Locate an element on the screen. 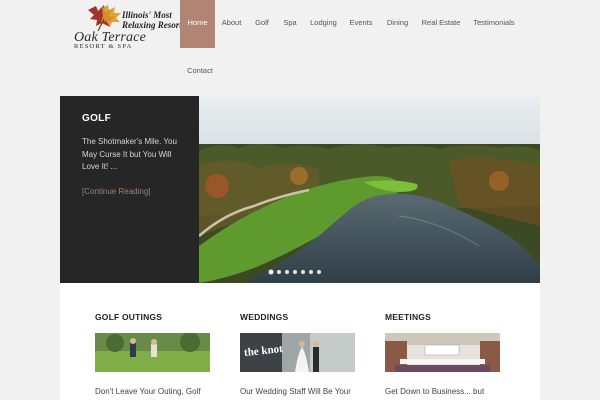  meeting-room-photo is located at coordinates (442, 352).